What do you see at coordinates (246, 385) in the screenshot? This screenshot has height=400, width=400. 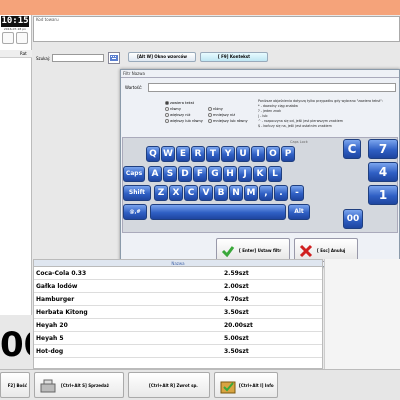 I see `info-button: [Ctrl+Alt I] Info` at bounding box center [246, 385].